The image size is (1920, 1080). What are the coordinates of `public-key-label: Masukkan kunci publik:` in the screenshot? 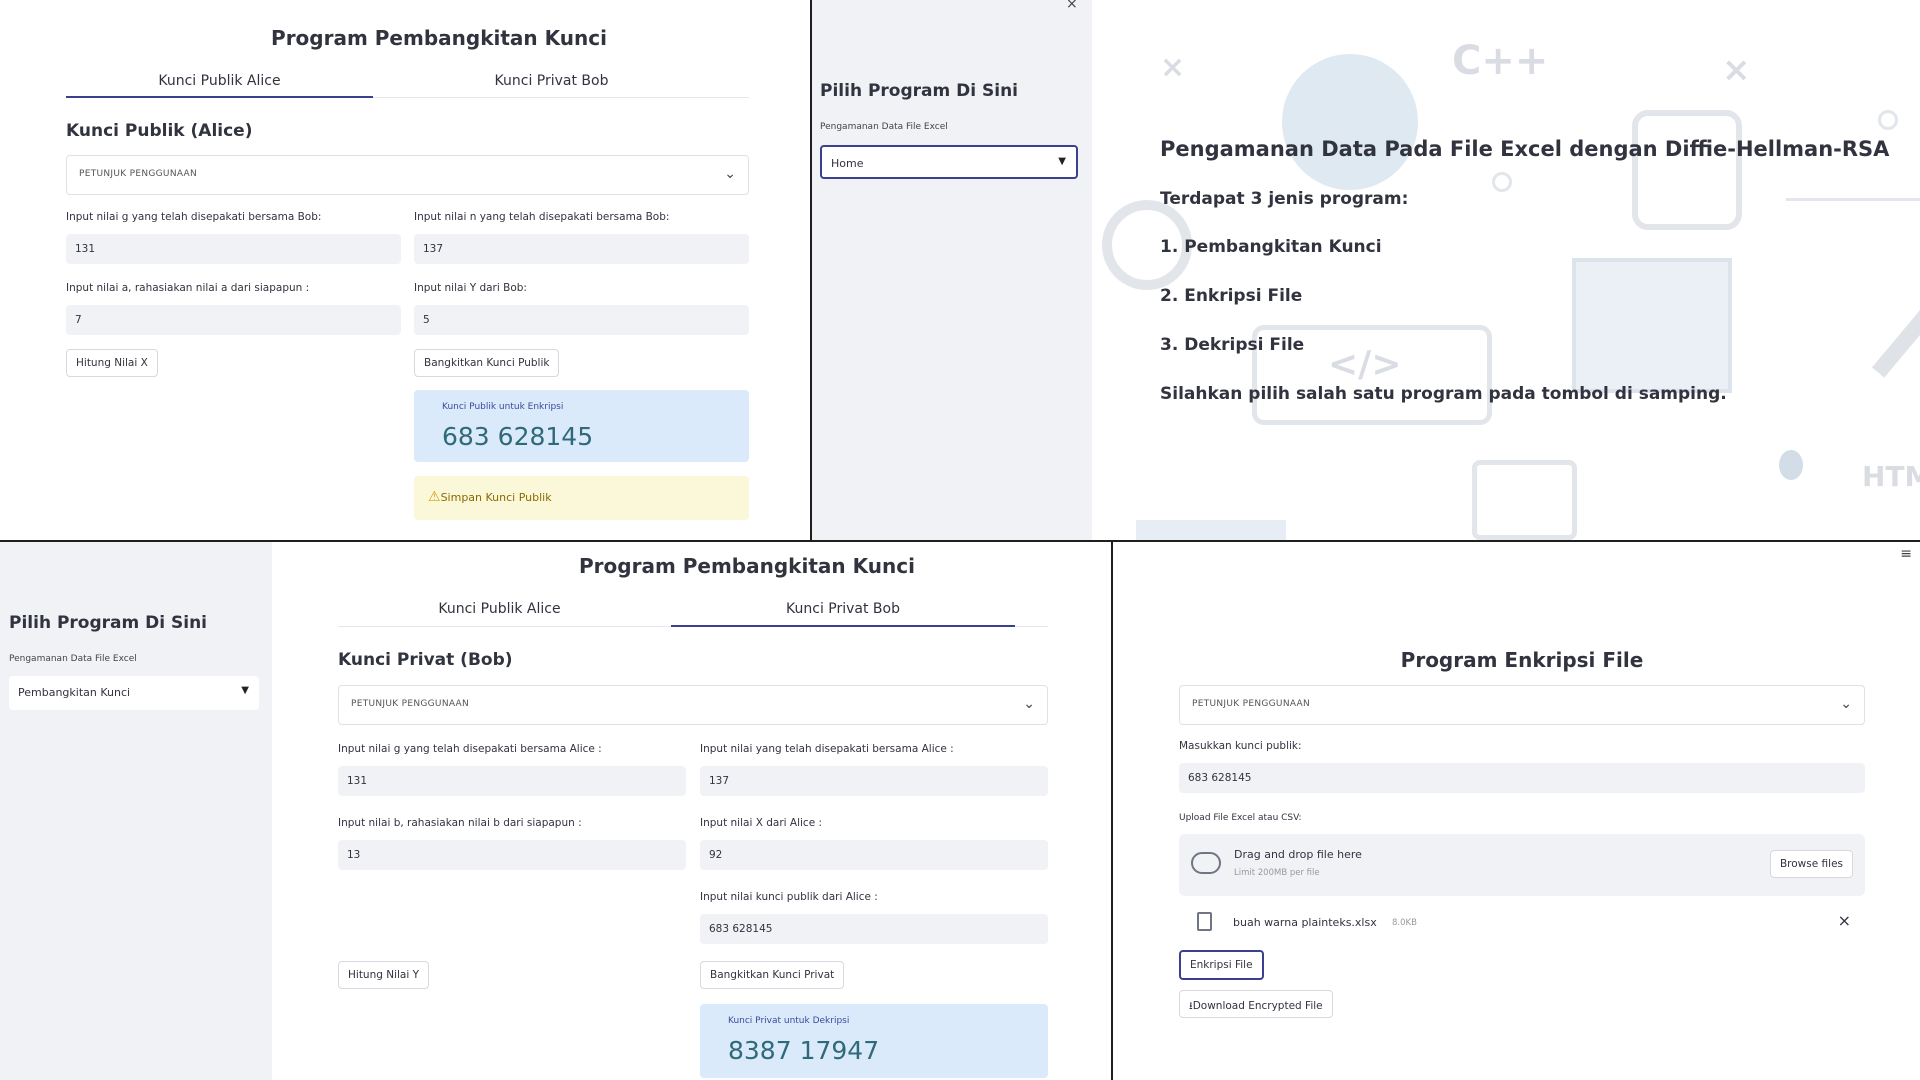 It's located at (1240, 746).